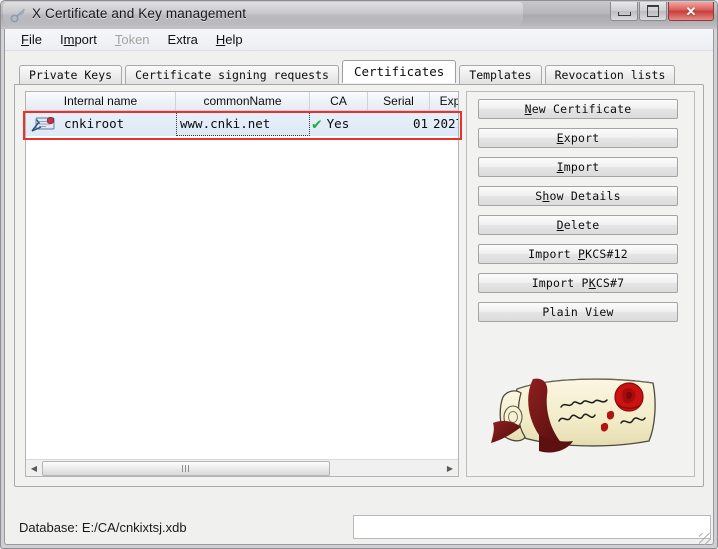  What do you see at coordinates (18, 15) in the screenshot?
I see `key-certificate-icon` at bounding box center [18, 15].